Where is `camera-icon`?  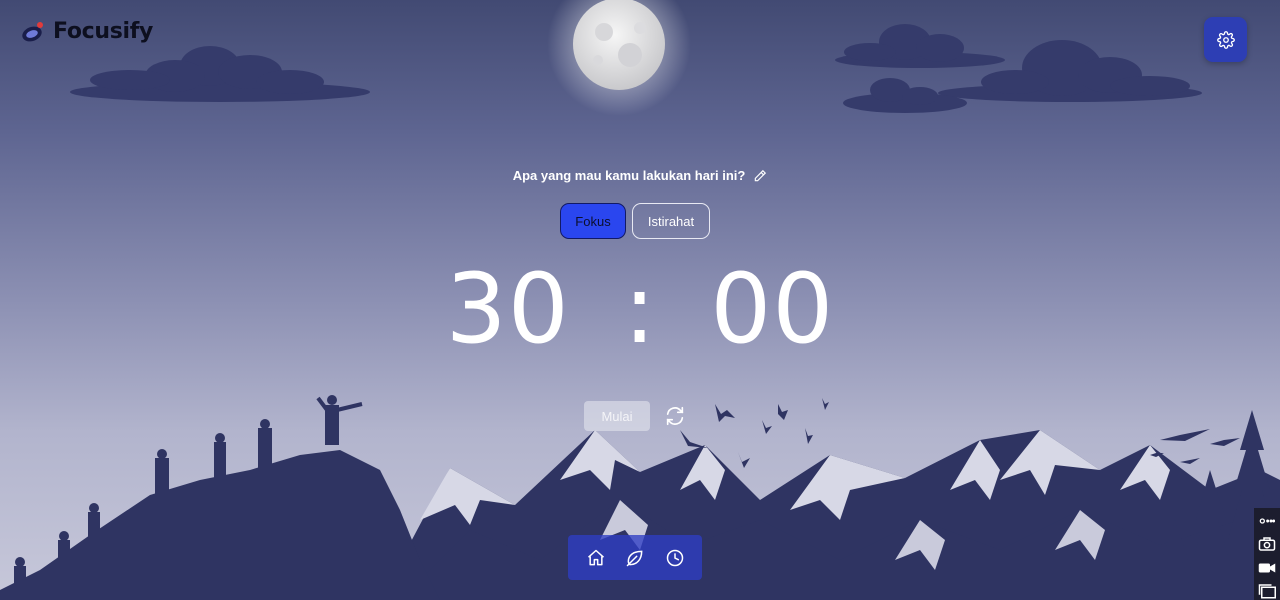 camera-icon is located at coordinates (1267, 544).